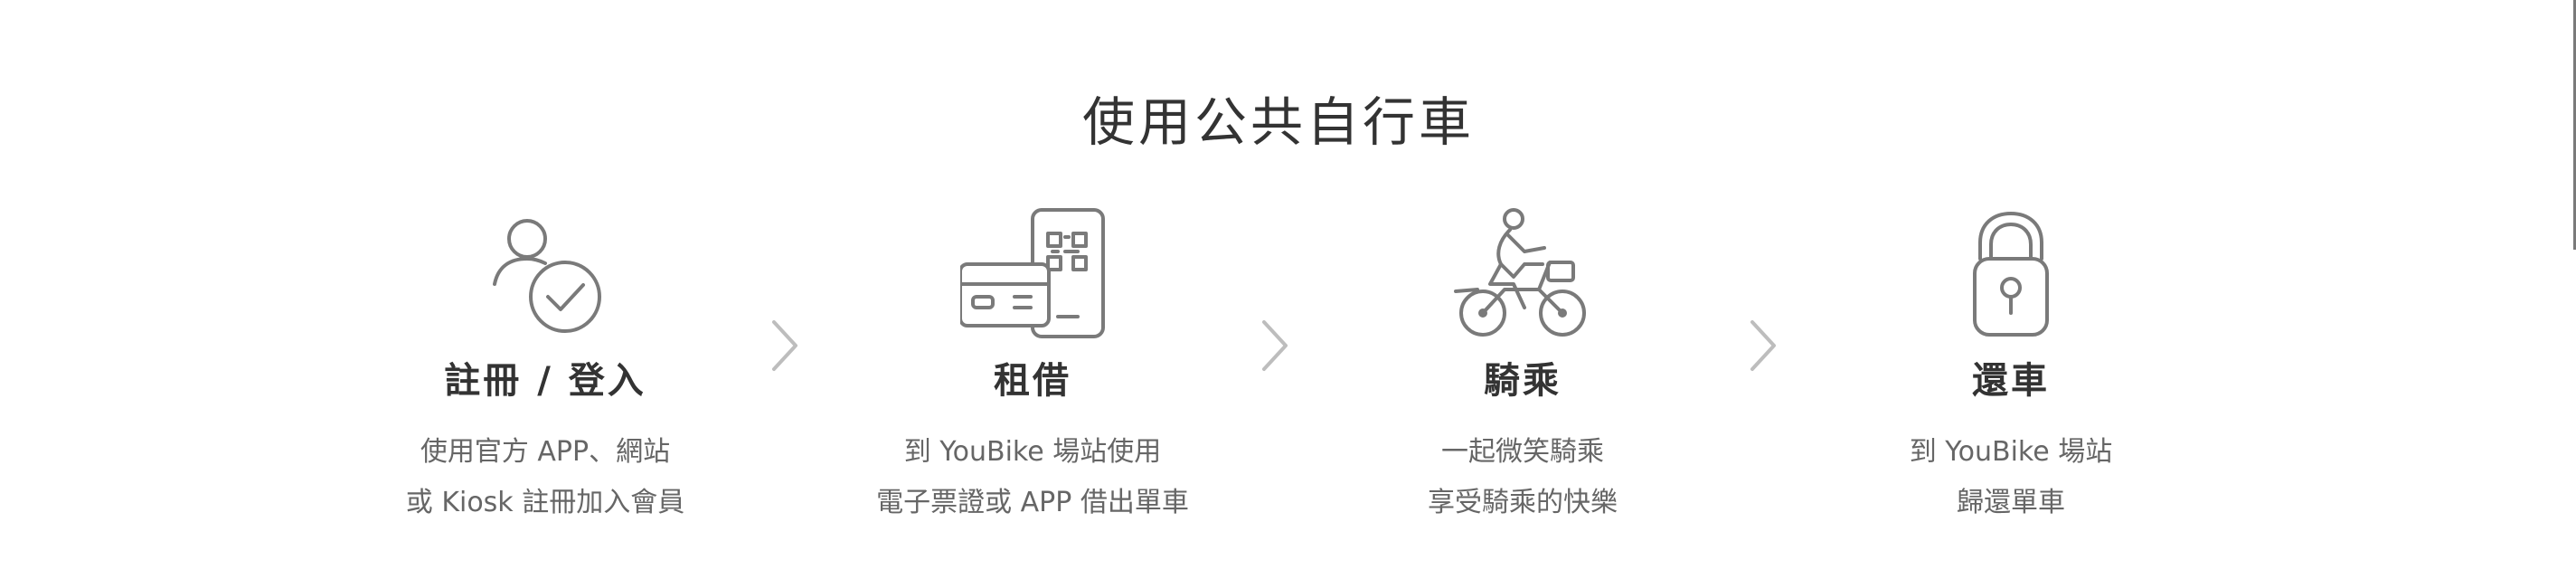 This screenshot has height=579, width=2576. What do you see at coordinates (1032, 381) in the screenshot?
I see `step-title: 租借` at bounding box center [1032, 381].